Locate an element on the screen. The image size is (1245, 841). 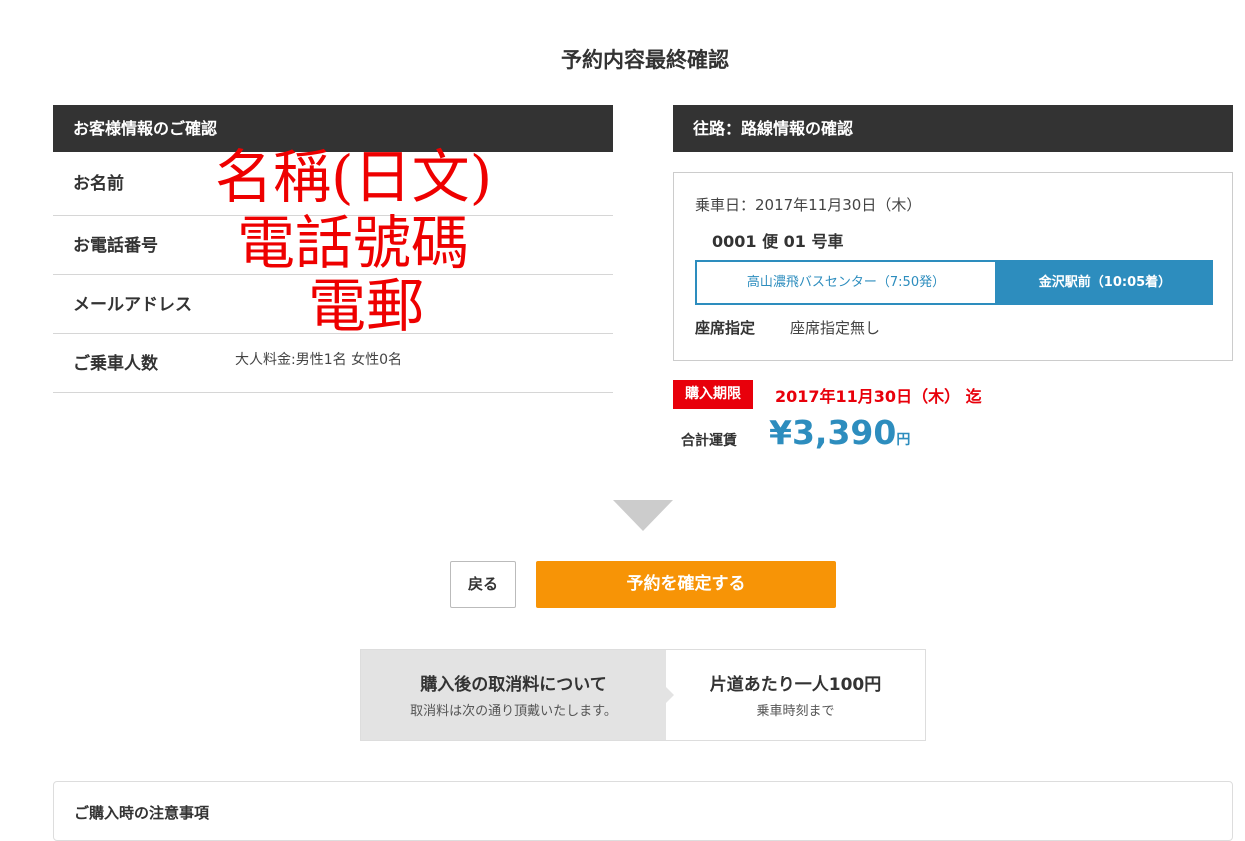
departure-stop: 高山濃飛バスセンター（7:50発） is located at coordinates (846, 282).